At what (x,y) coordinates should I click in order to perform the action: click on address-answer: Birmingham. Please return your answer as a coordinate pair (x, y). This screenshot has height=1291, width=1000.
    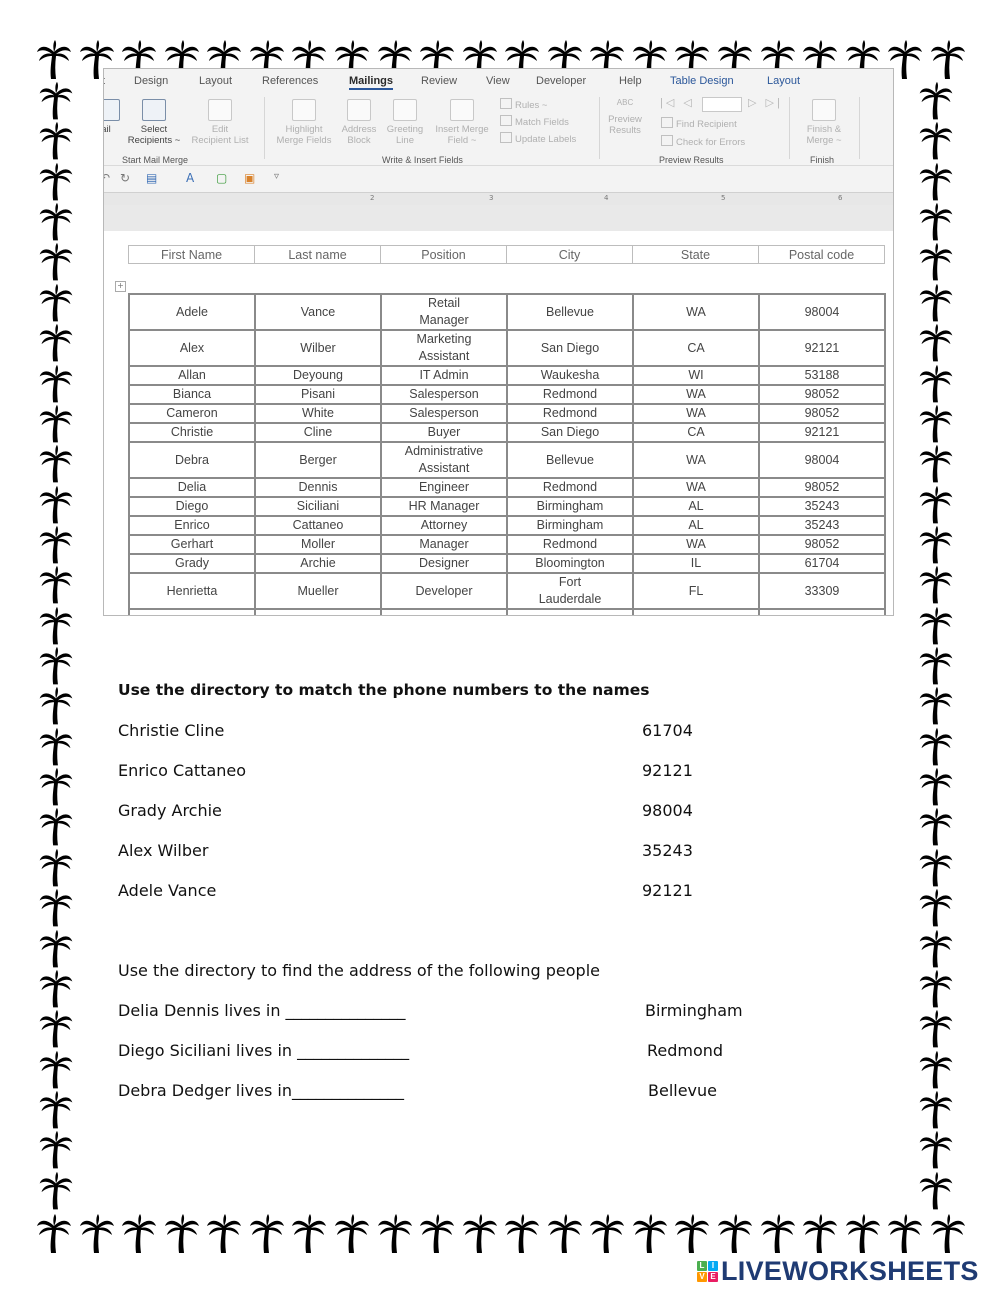
    Looking at the image, I should click on (694, 1010).